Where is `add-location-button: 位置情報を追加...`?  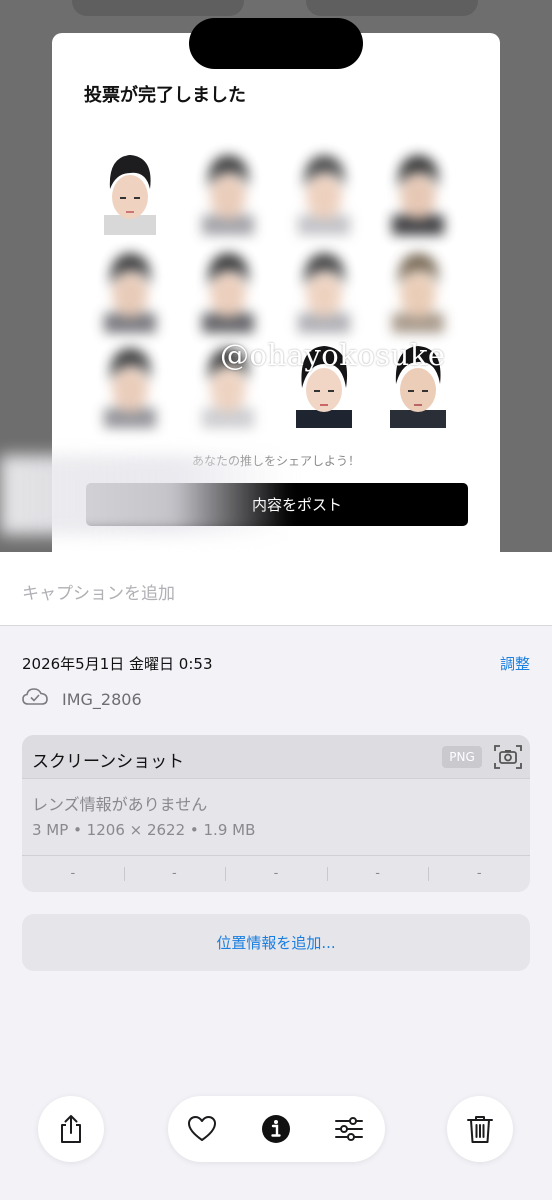 add-location-button: 位置情報を追加... is located at coordinates (276, 942).